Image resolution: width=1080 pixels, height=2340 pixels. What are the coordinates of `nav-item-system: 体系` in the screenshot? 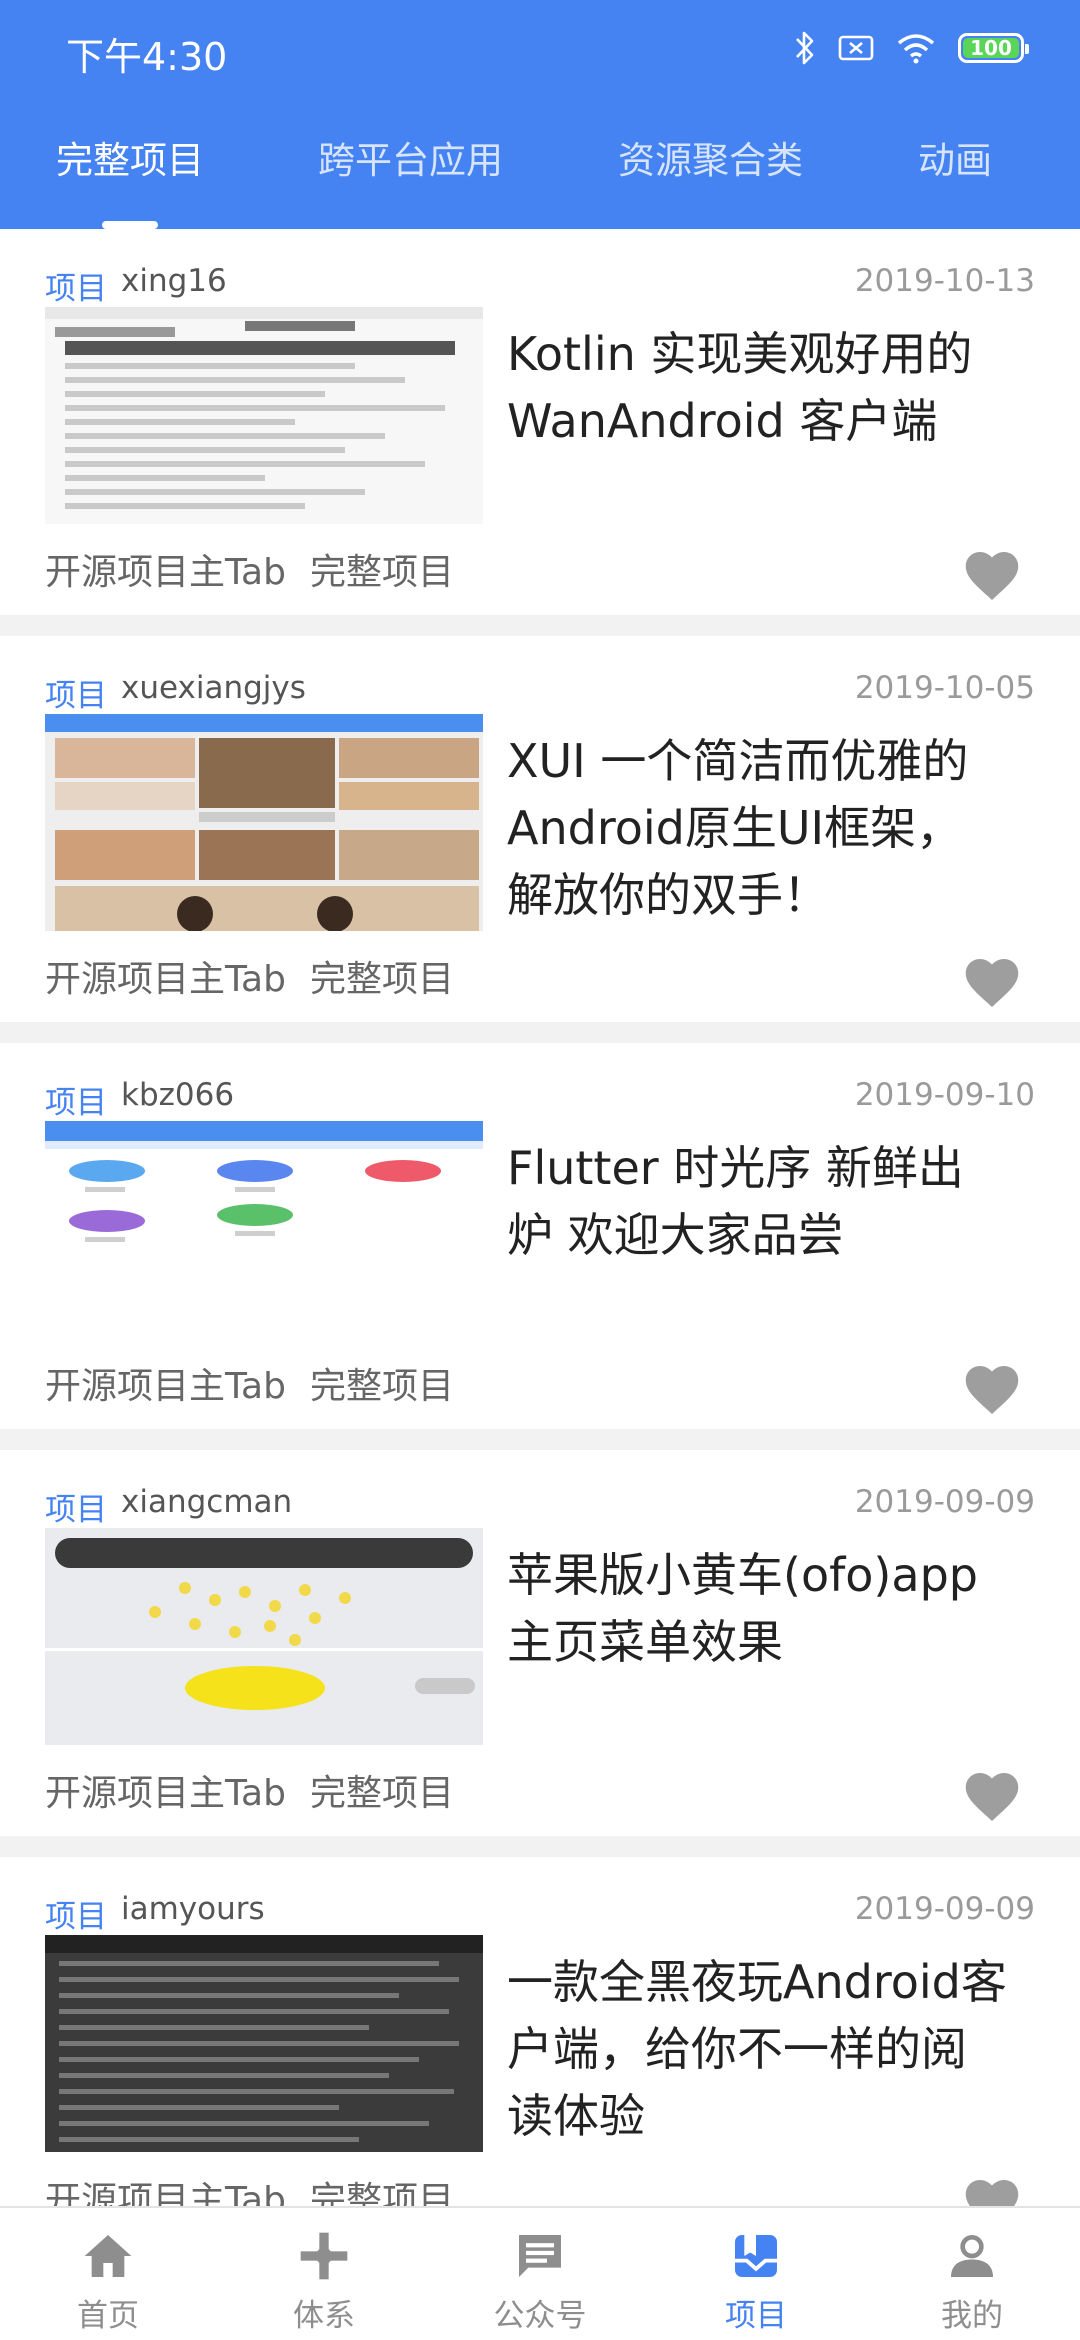 It's located at (324, 2274).